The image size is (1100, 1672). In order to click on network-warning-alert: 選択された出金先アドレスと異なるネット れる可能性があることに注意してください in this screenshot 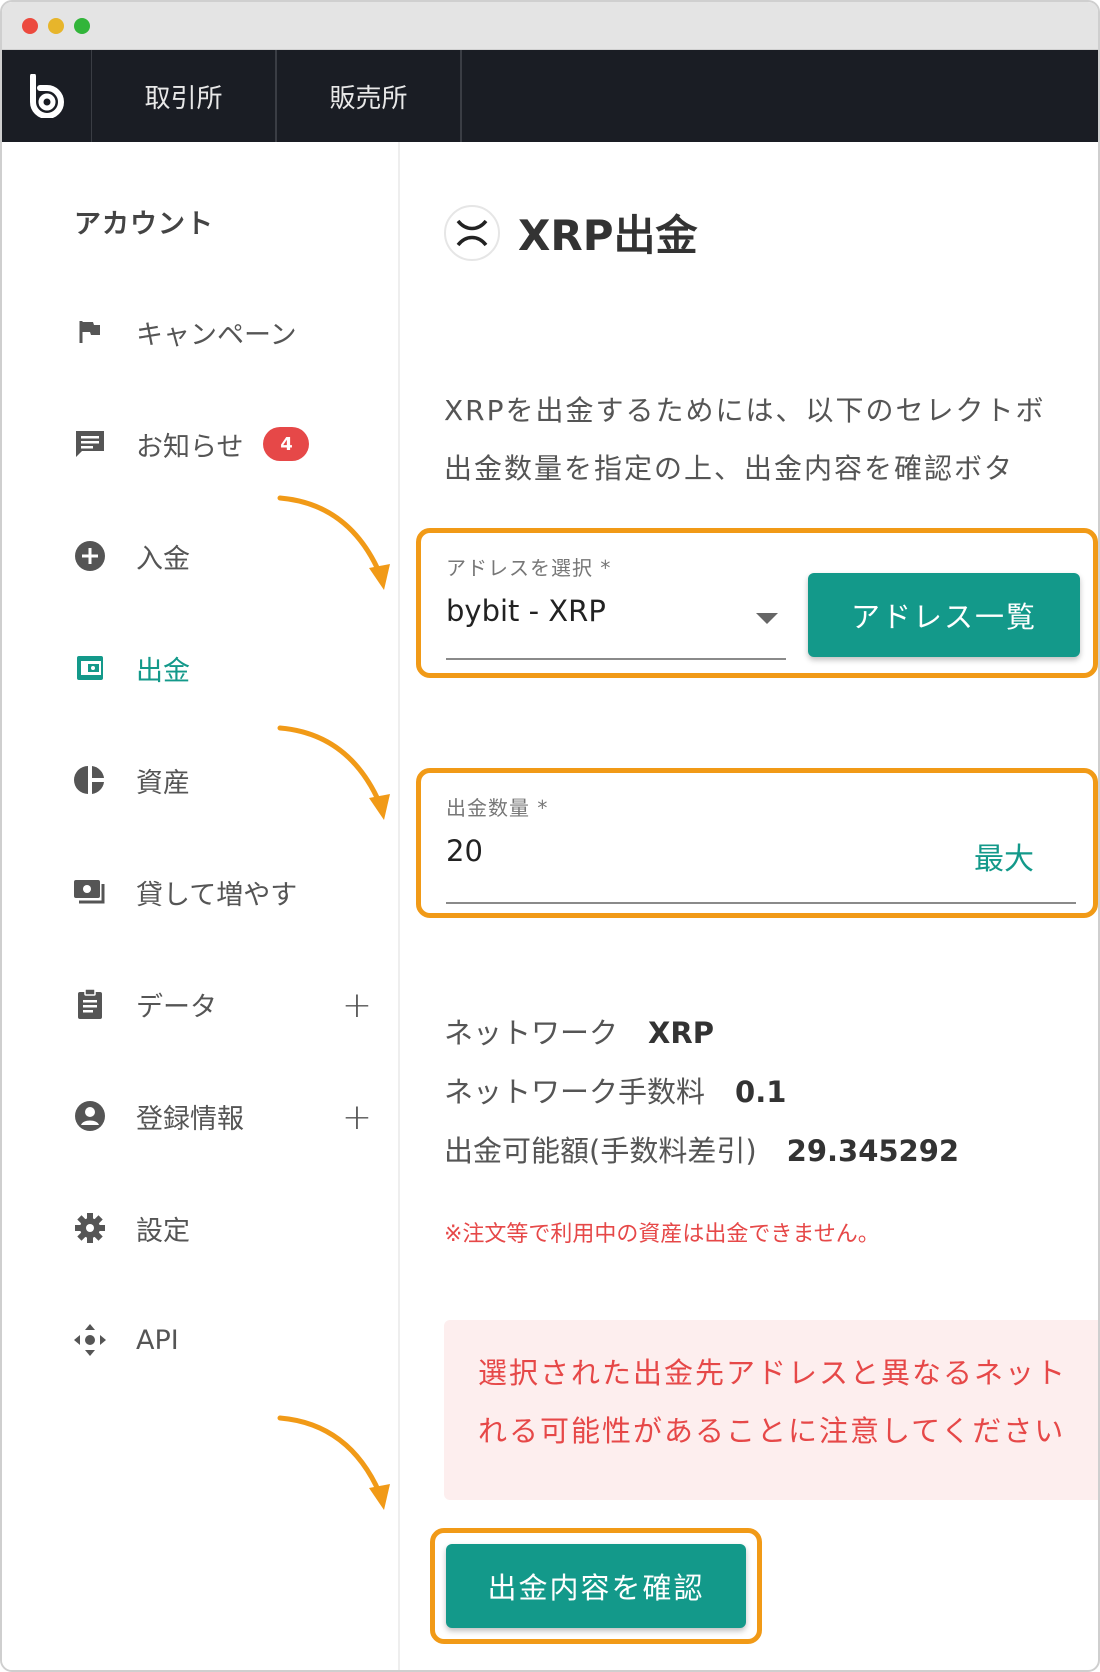, I will do `click(771, 1410)`.